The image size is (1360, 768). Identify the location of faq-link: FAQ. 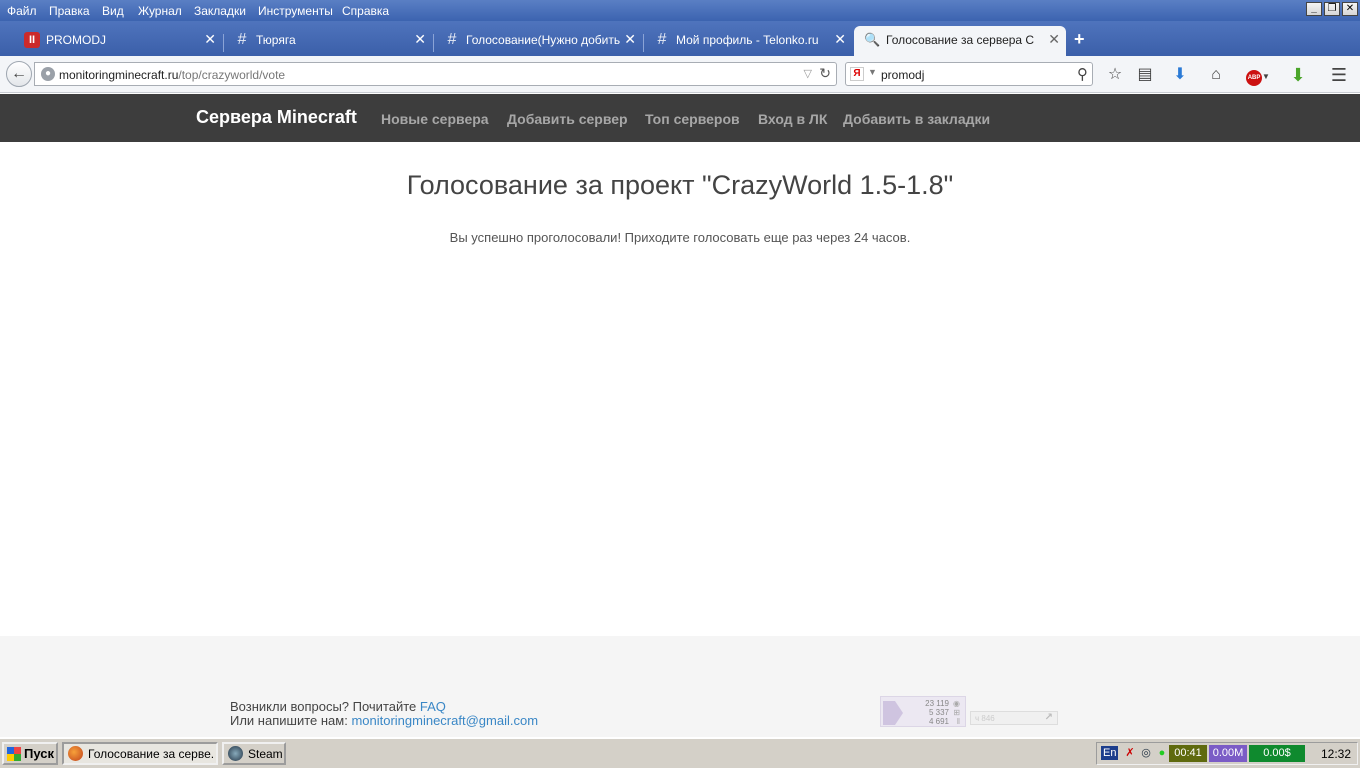
(433, 706).